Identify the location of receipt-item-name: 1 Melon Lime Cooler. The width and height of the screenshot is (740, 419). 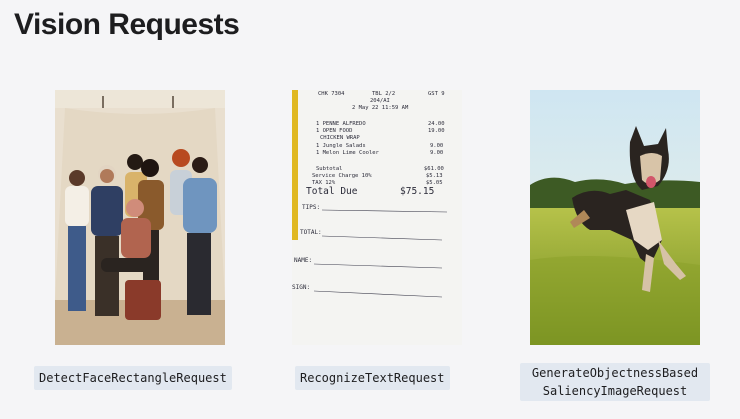
(348, 153).